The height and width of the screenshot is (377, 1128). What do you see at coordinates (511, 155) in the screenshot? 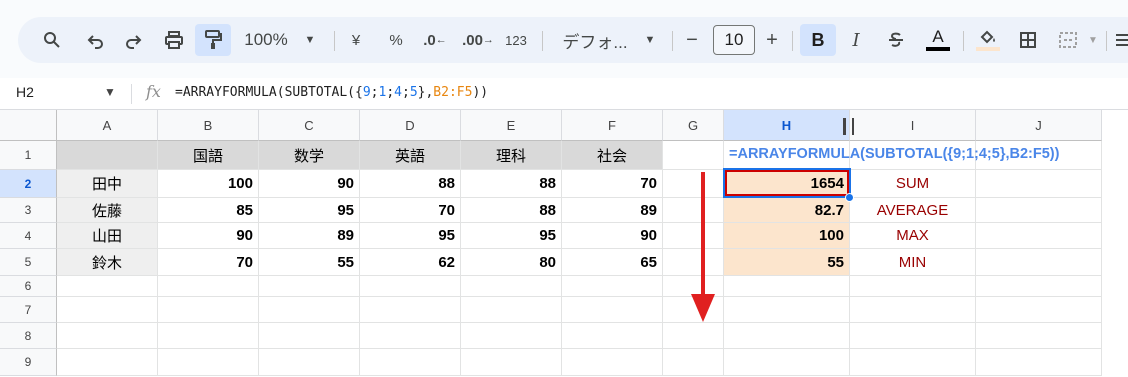
I see `subject-header: 理科` at bounding box center [511, 155].